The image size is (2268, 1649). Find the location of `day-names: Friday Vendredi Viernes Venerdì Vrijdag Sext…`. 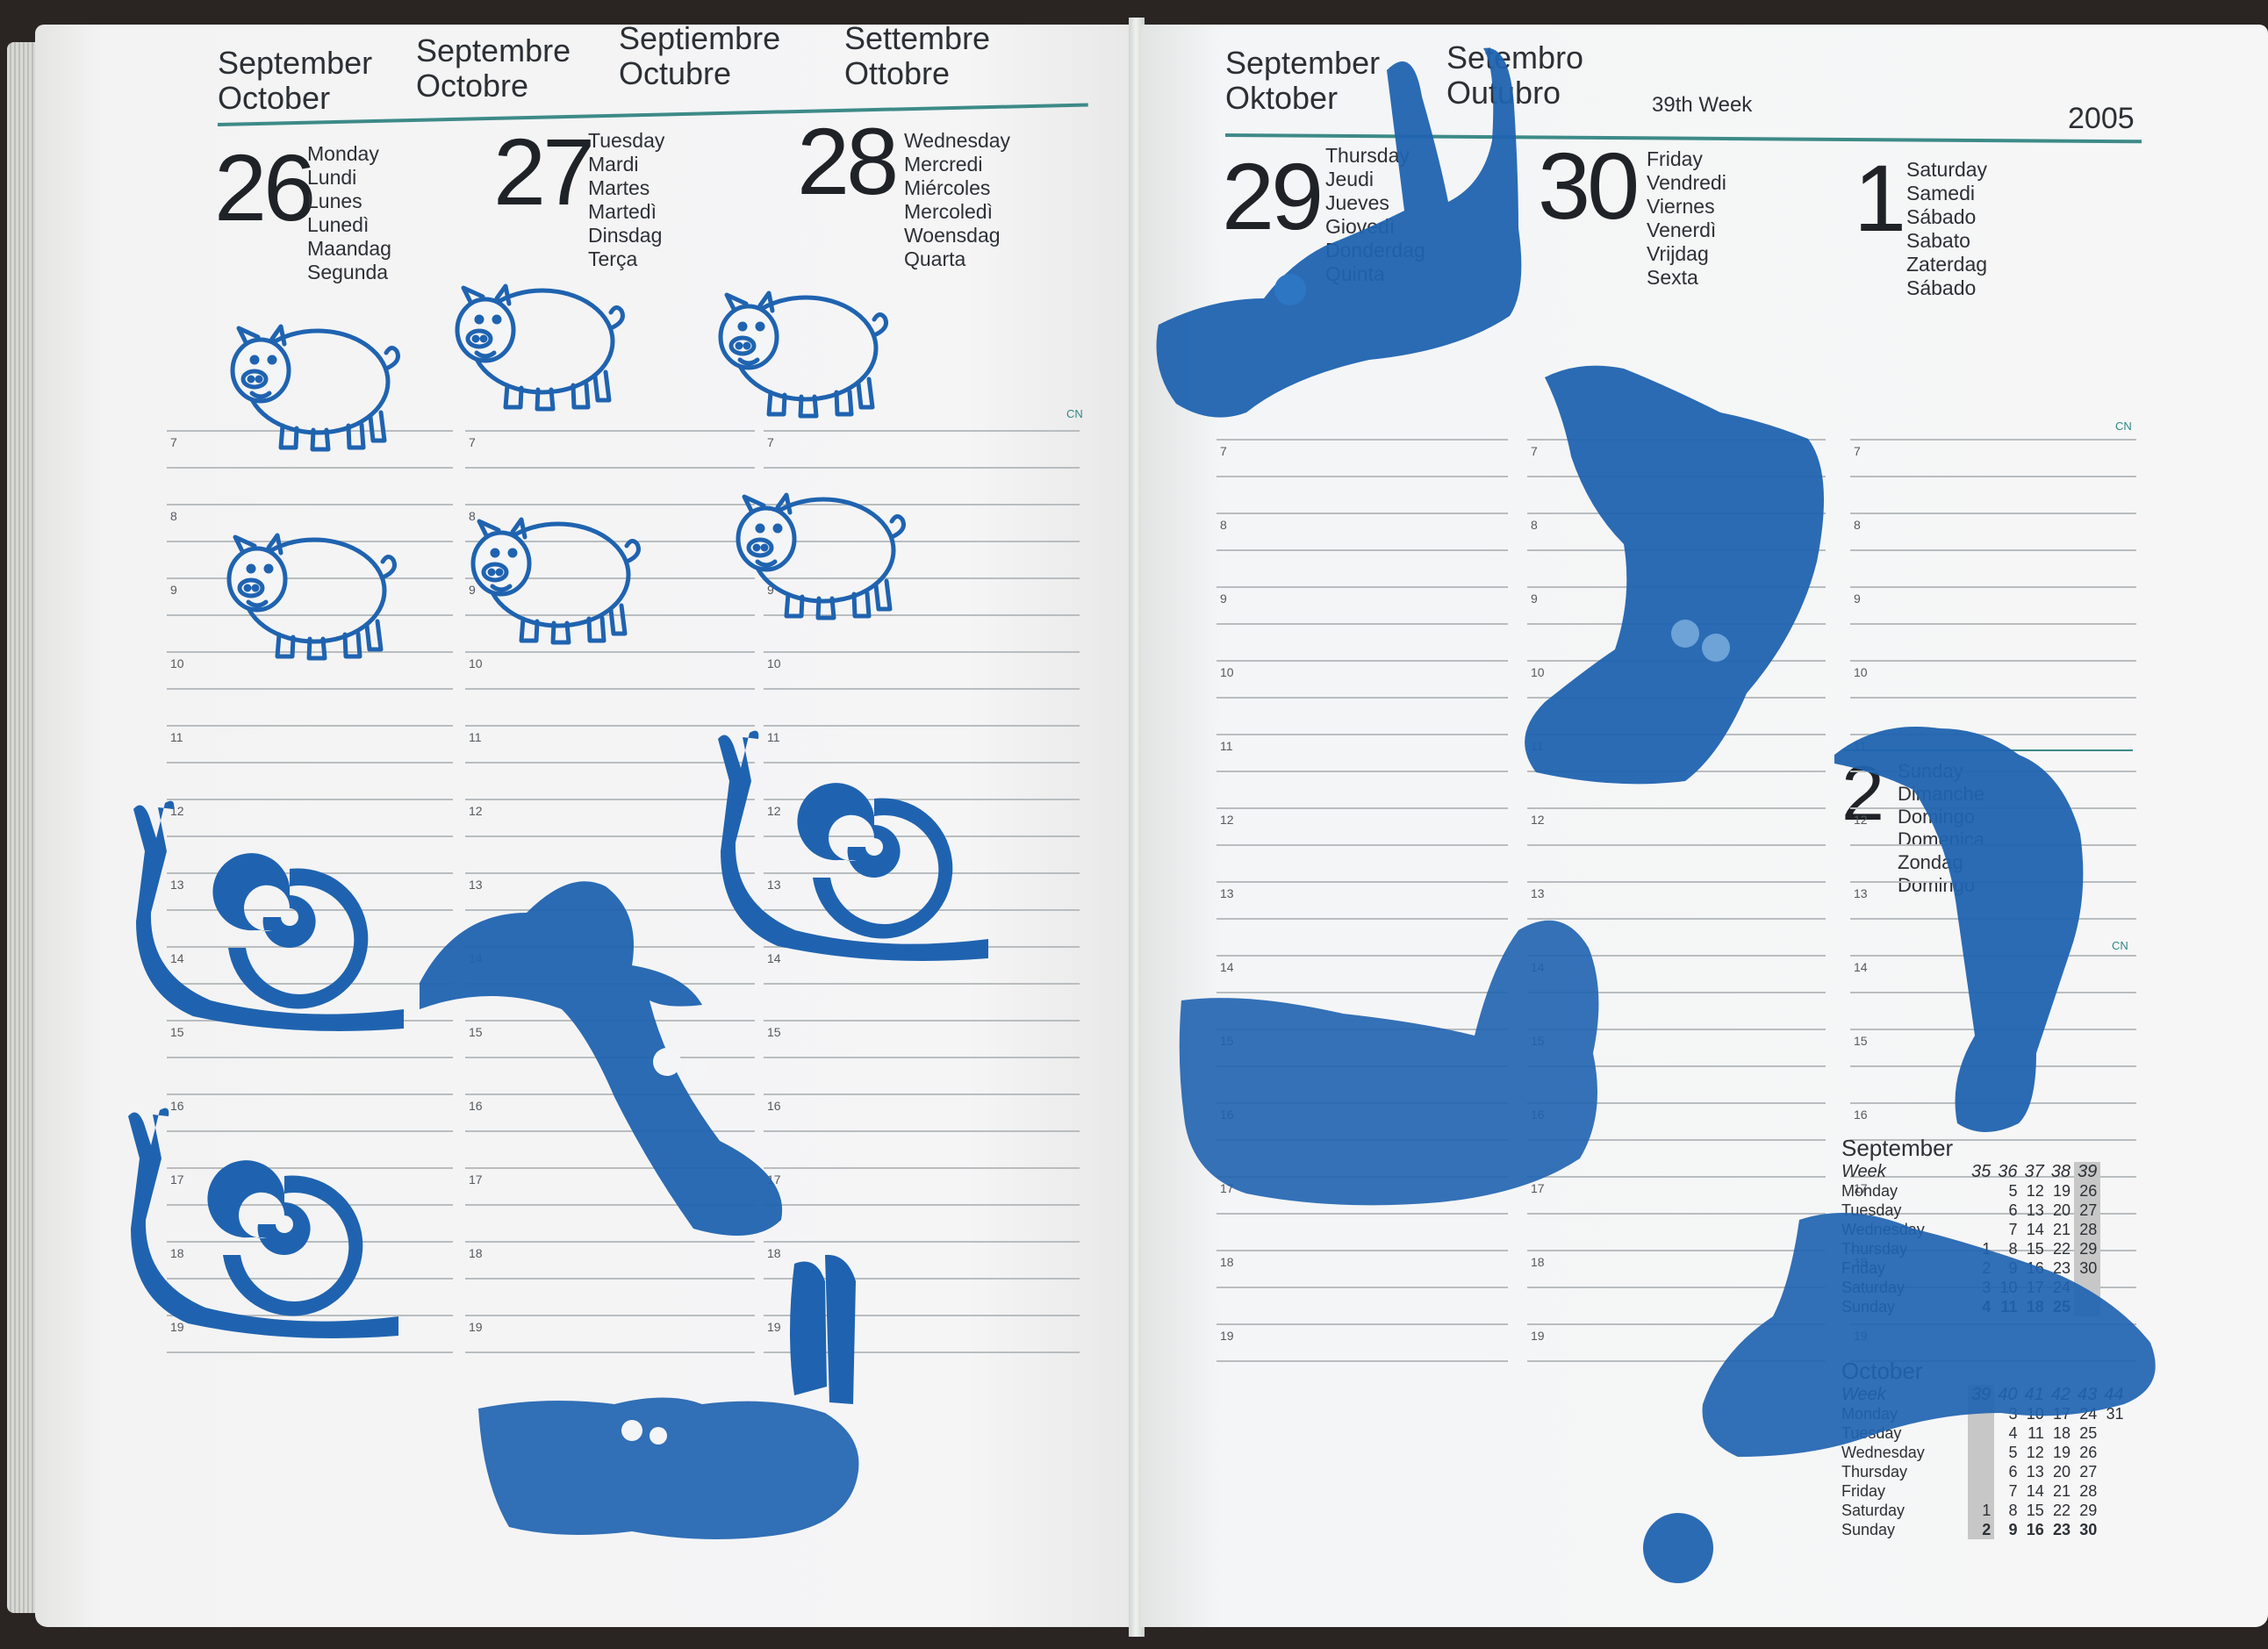

day-names: Friday Vendredi Viernes Venerdì Vrijdag Sext… is located at coordinates (1686, 218).